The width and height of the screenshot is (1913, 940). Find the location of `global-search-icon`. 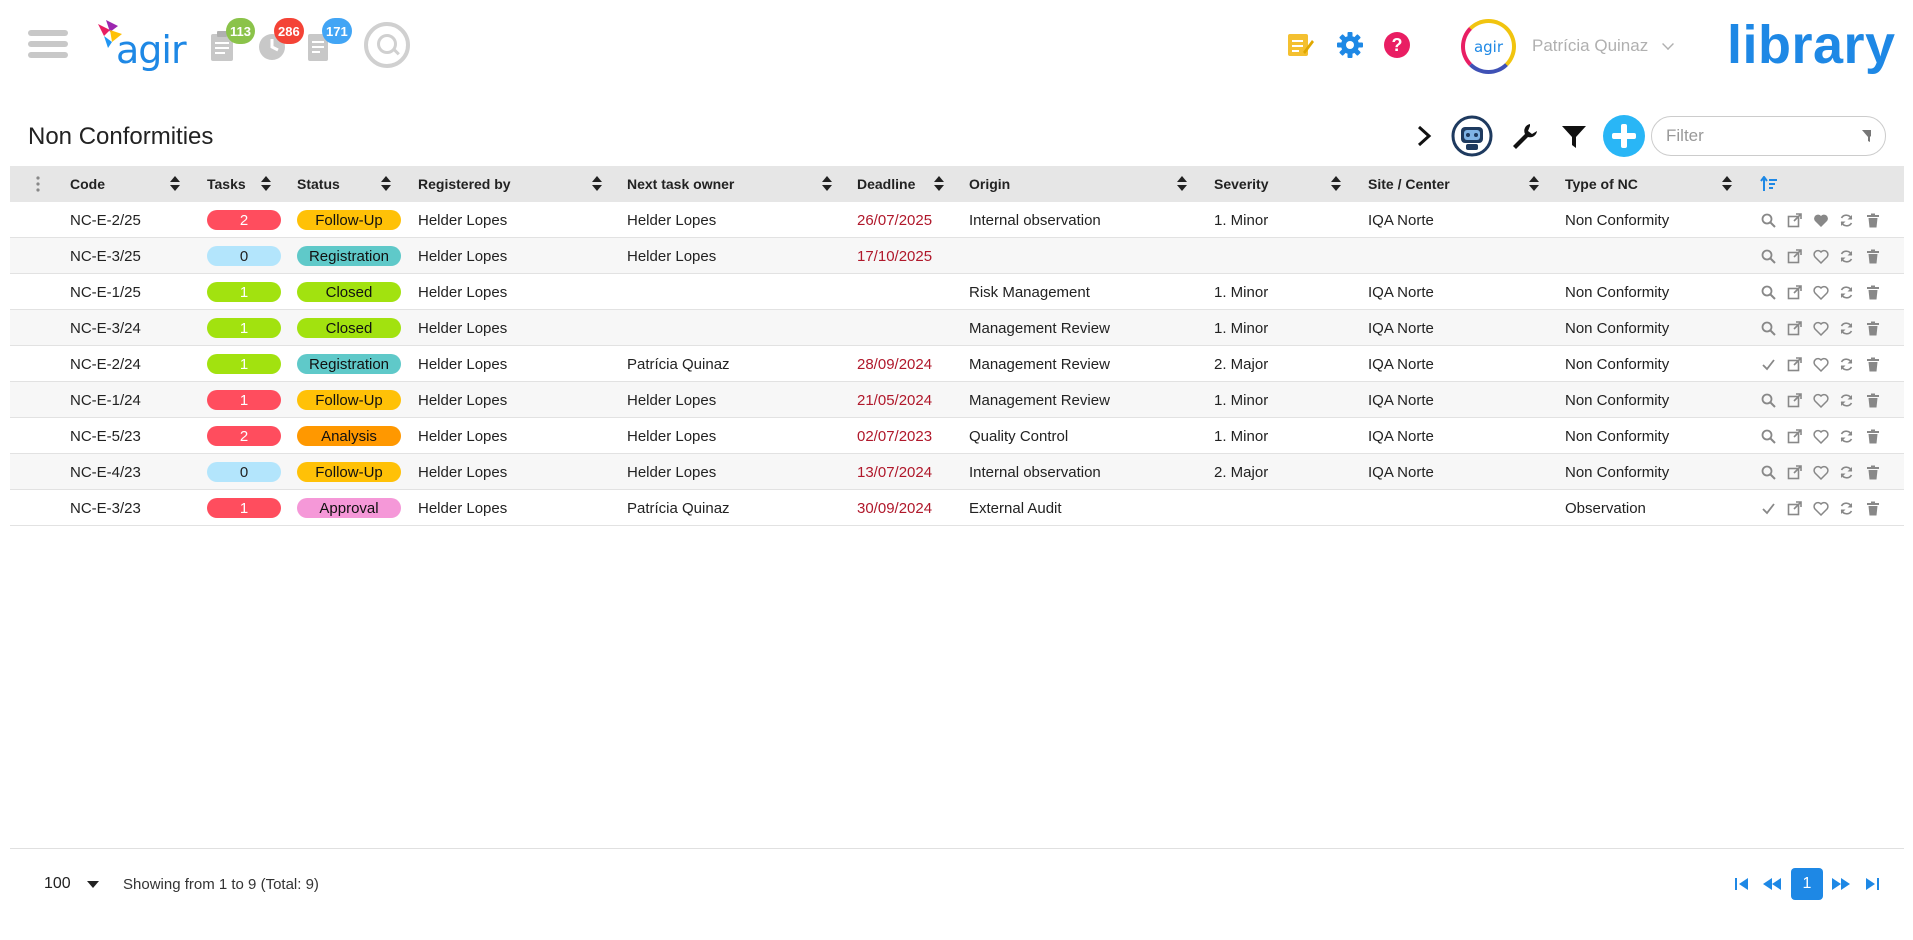

global-search-icon is located at coordinates (387, 45).